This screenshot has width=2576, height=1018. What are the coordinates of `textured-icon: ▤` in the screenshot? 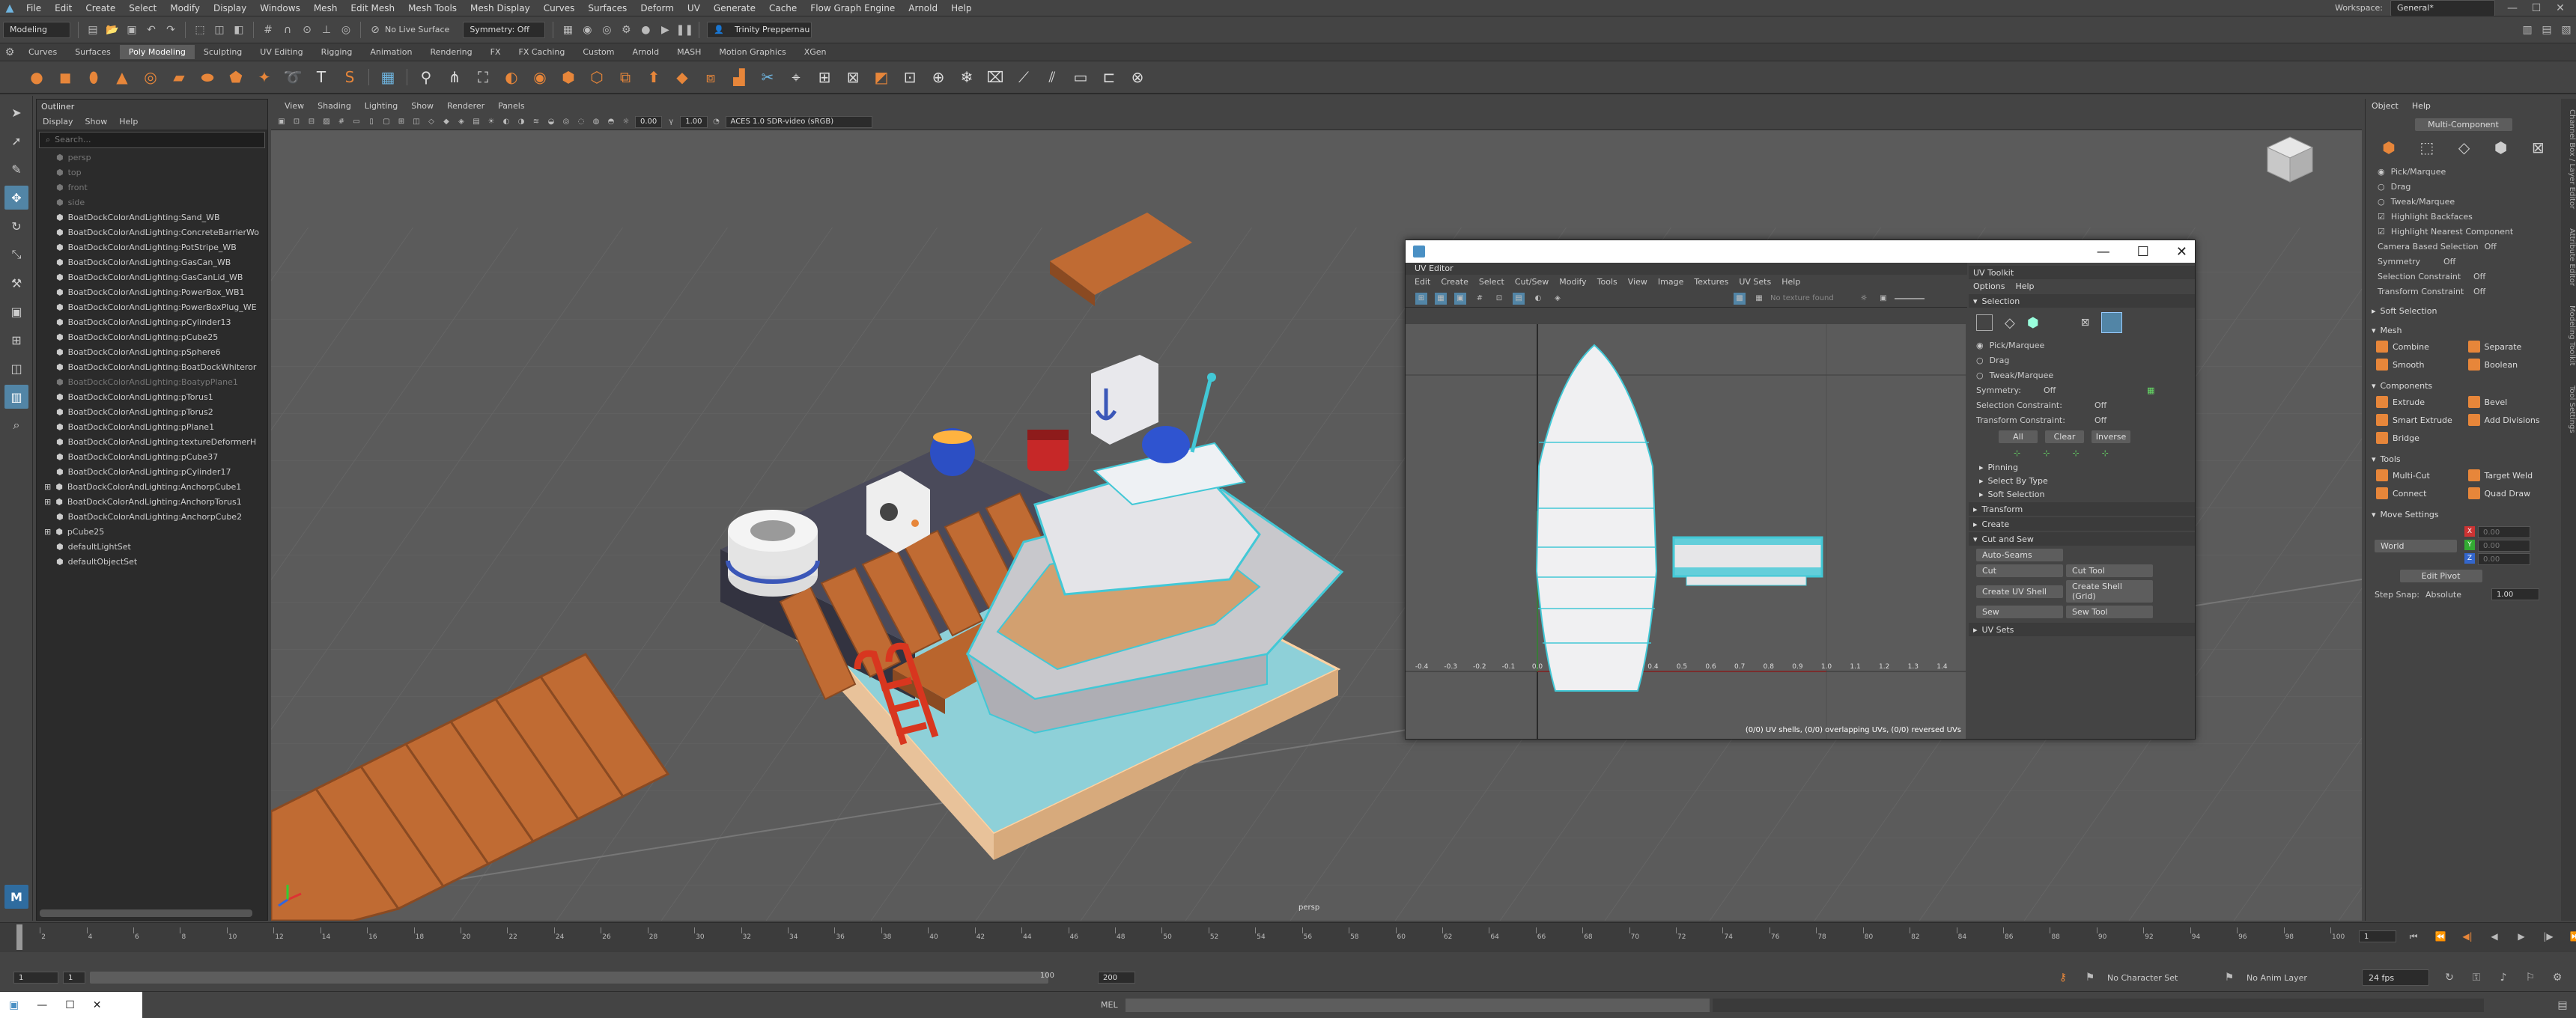 It's located at (476, 122).